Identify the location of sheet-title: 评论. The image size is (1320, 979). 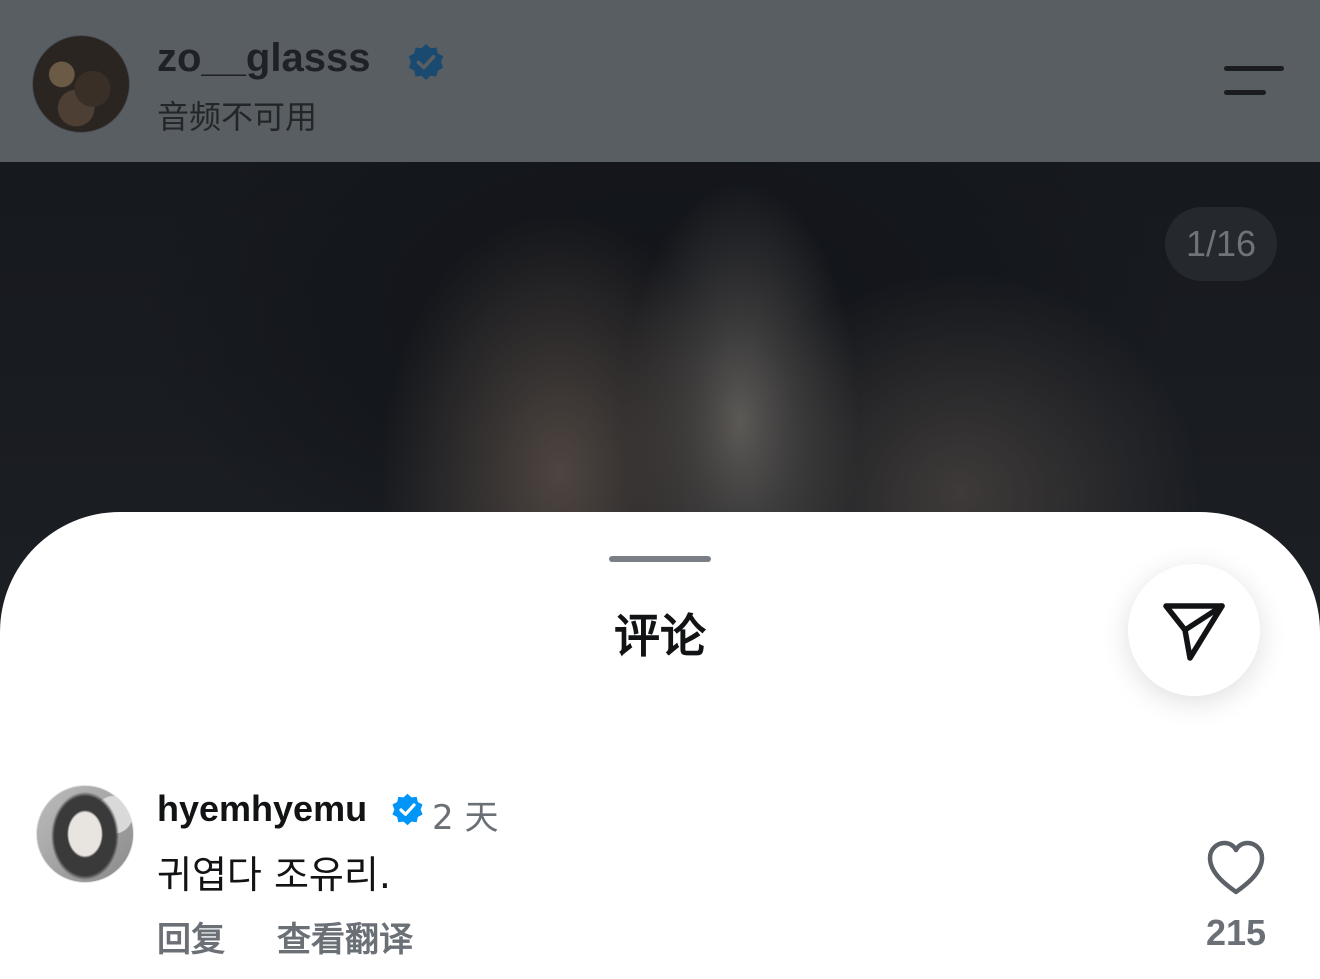
(660, 636).